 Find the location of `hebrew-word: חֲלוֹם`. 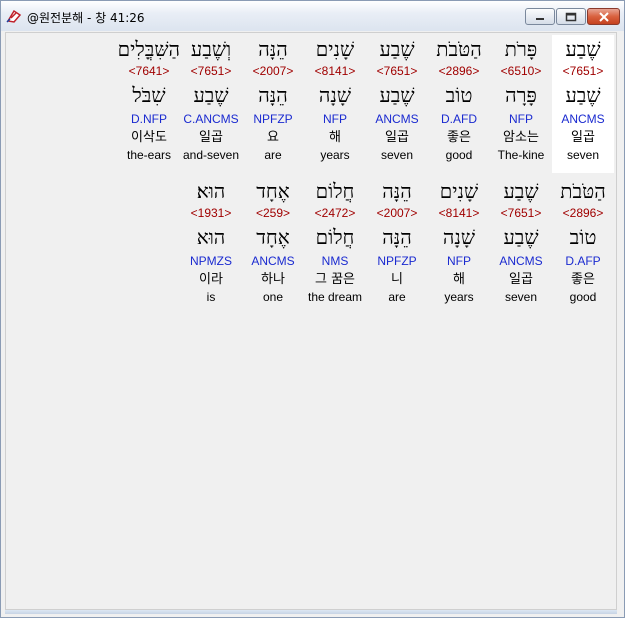

hebrew-word: חֲלוֹם is located at coordinates (335, 191).